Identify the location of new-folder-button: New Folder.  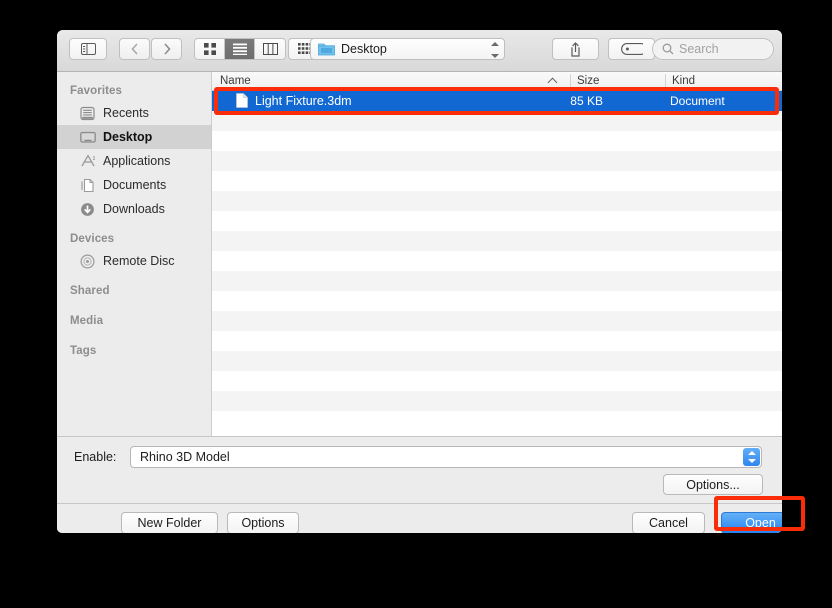
(169, 522).